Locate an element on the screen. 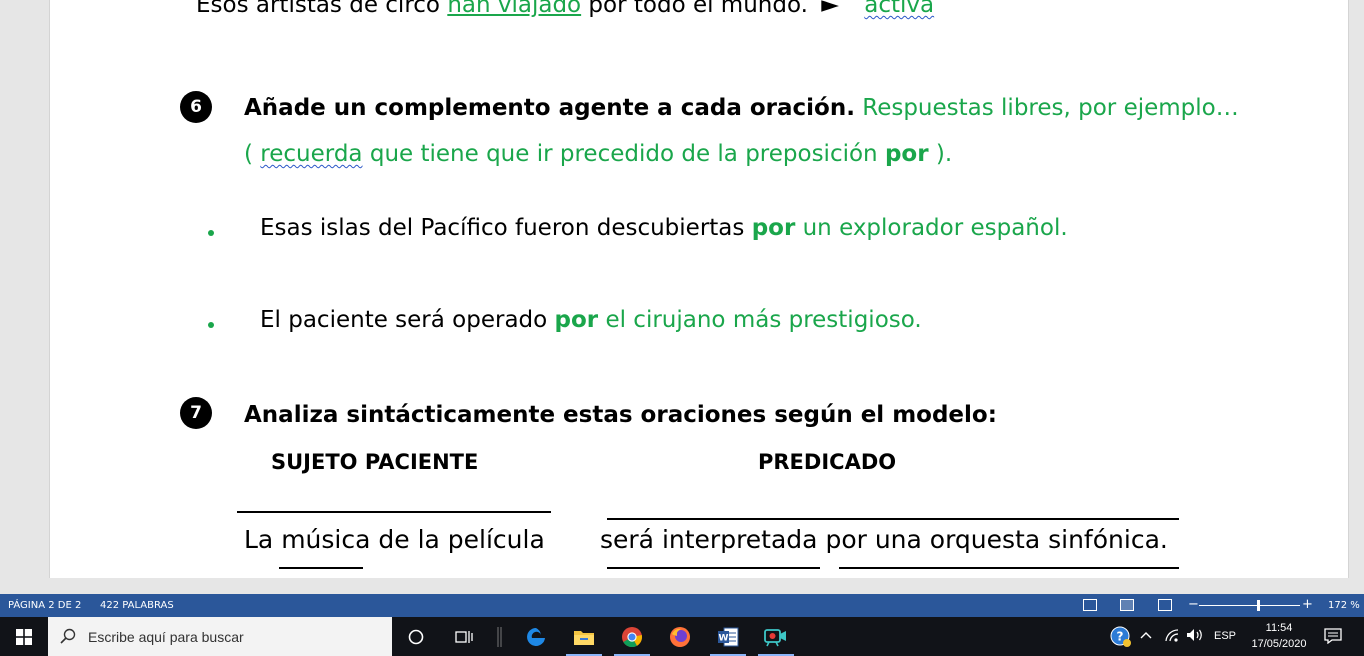 This screenshot has width=1364, height=656. help-icon: ? is located at coordinates (1121, 638).